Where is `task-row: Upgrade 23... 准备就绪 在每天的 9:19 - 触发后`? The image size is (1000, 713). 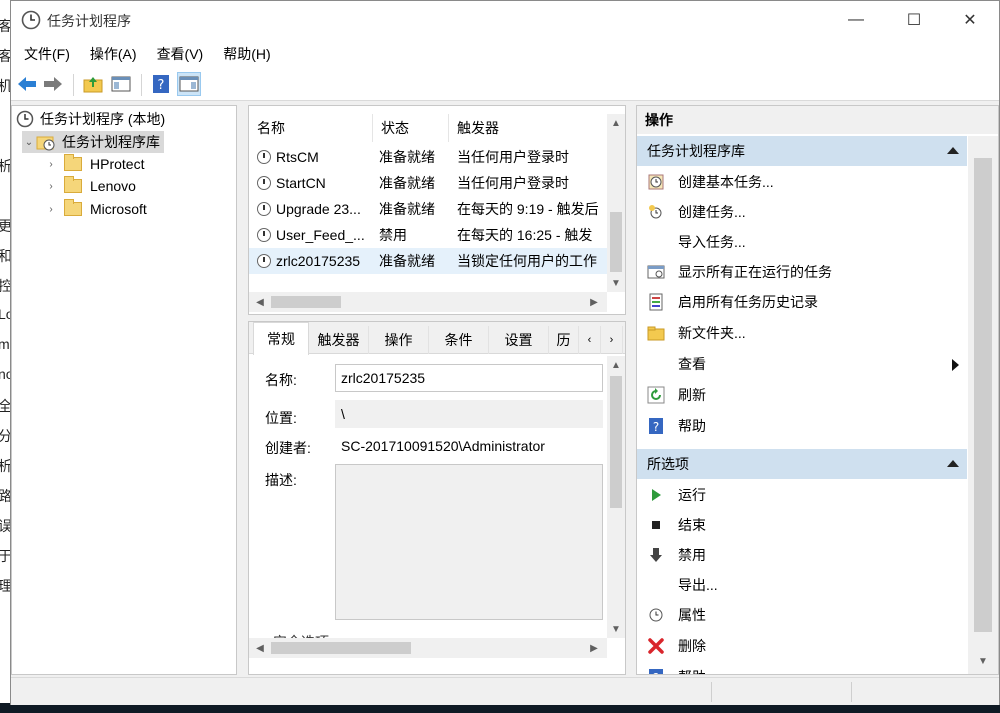
task-row: Upgrade 23... 准备就绪 在每天的 9:19 - 触发后 is located at coordinates (428, 209).